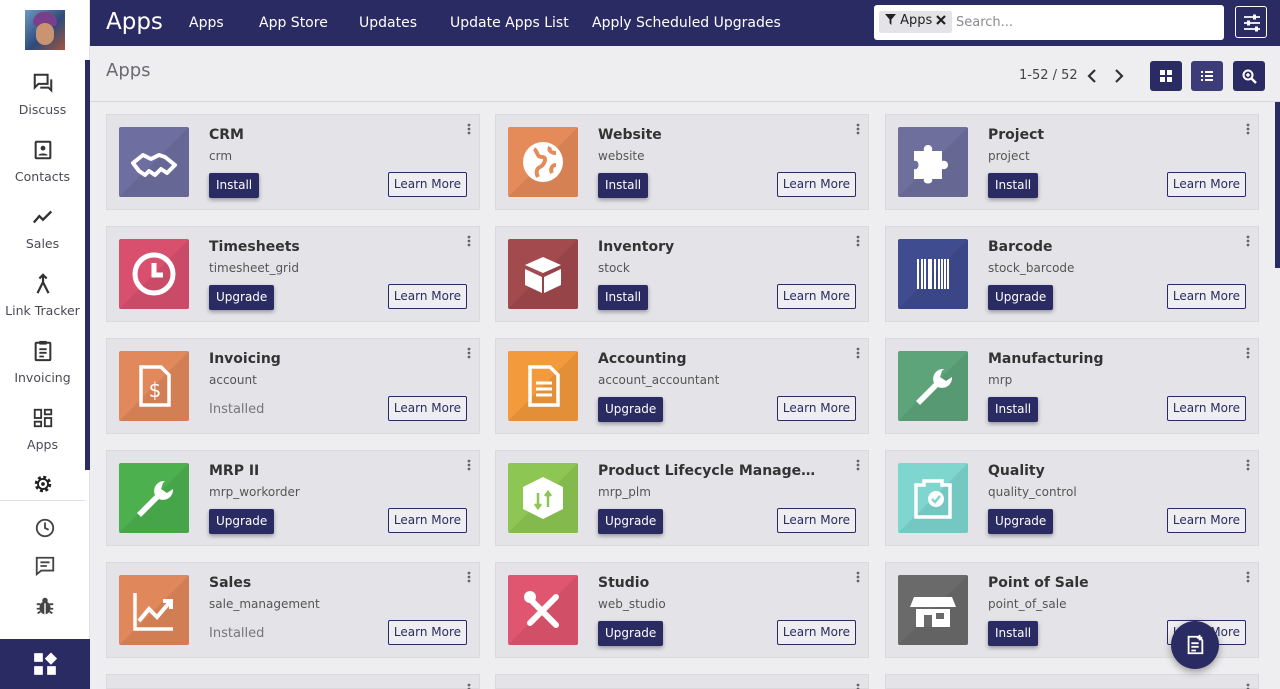 Image resolution: width=1280 pixels, height=689 pixels. I want to click on app-brand: Apps, so click(134, 22).